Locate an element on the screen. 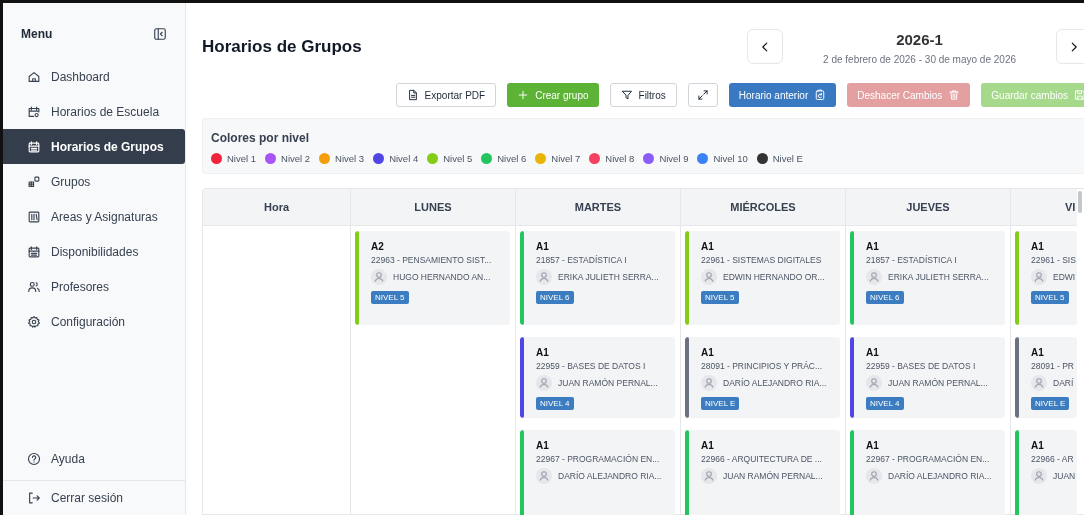 The width and height of the screenshot is (1084, 515). logout-icon is located at coordinates (34, 498).